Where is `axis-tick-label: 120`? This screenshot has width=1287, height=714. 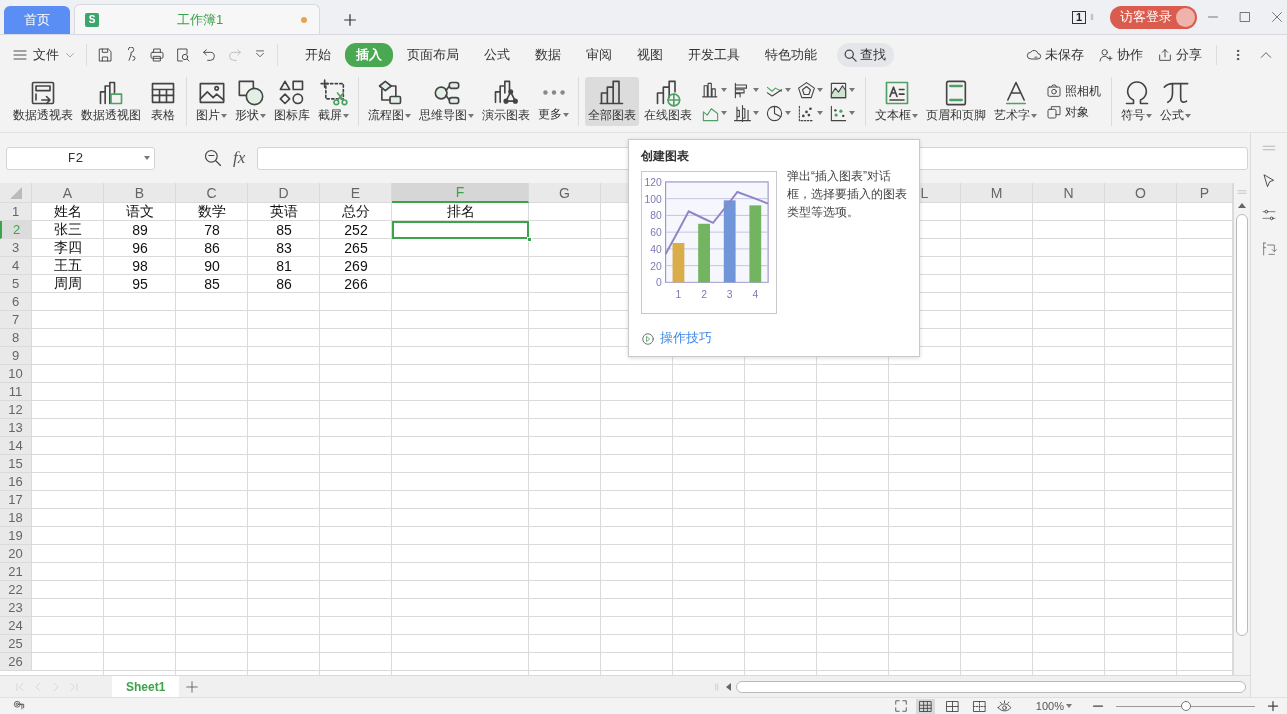
axis-tick-label: 120 is located at coordinates (653, 182).